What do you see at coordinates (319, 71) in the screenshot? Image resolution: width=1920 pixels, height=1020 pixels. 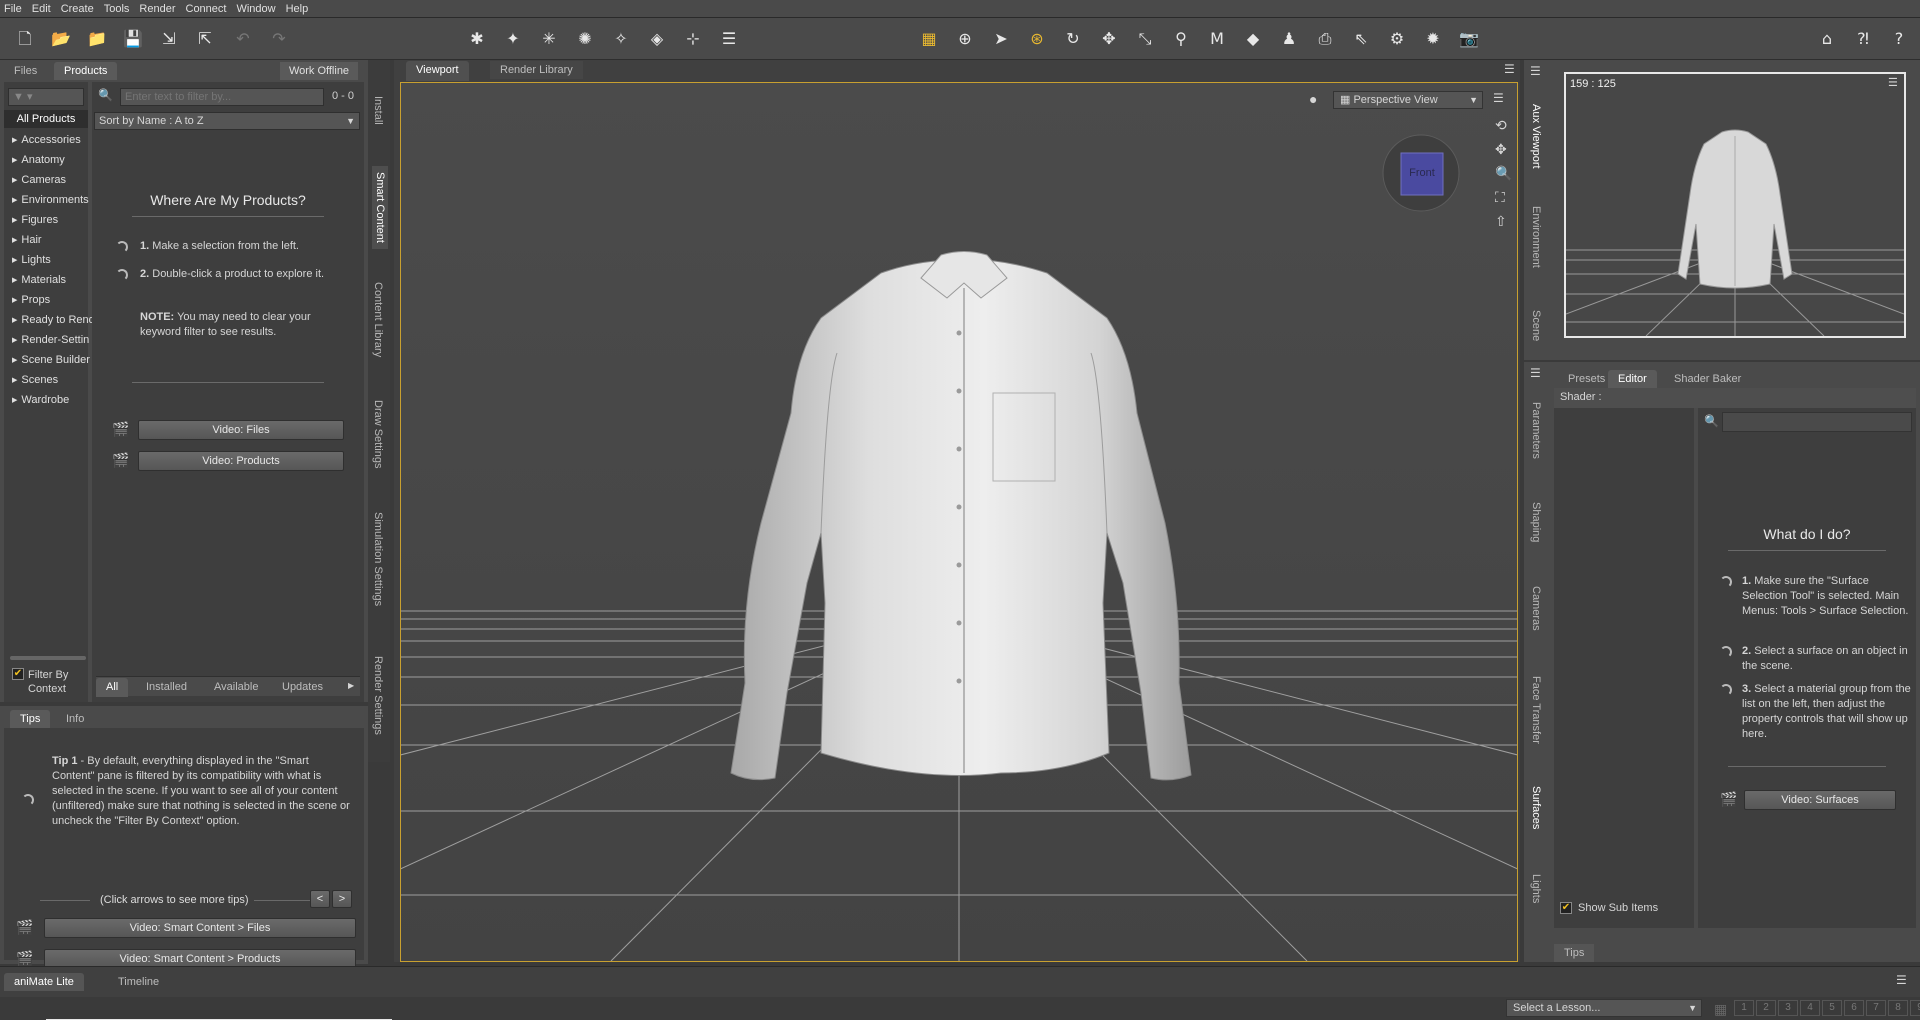 I see `work-offline-button: Work Offline` at bounding box center [319, 71].